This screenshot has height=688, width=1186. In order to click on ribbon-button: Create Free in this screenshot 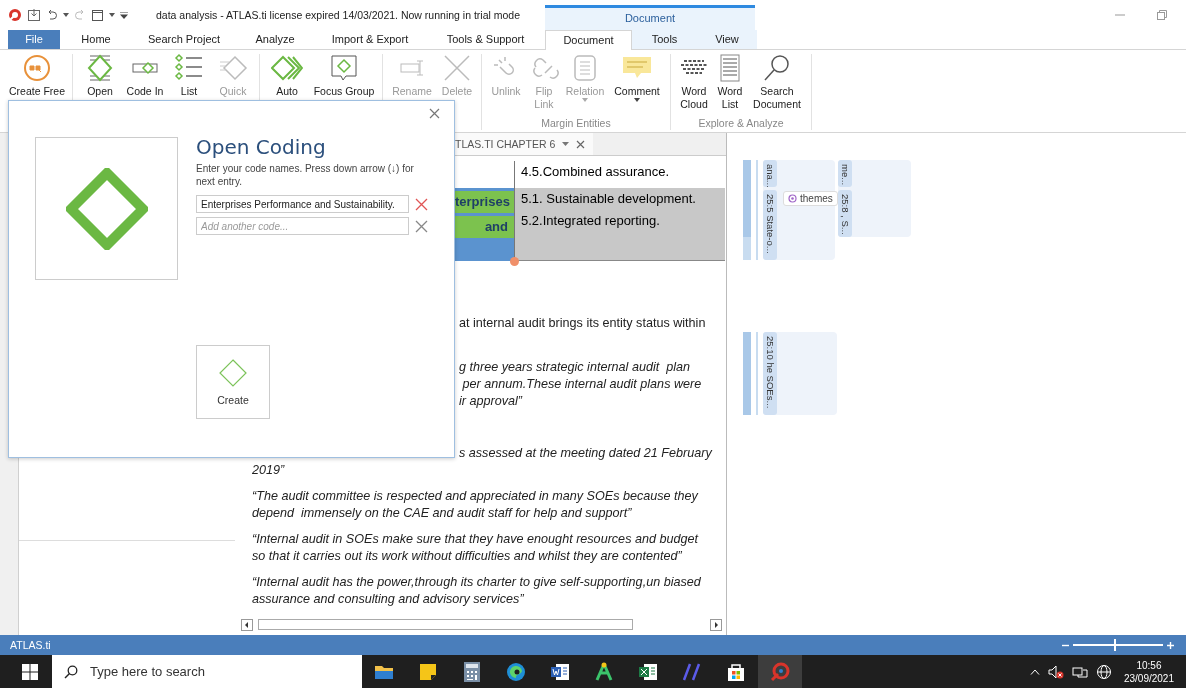, I will do `click(37, 75)`.